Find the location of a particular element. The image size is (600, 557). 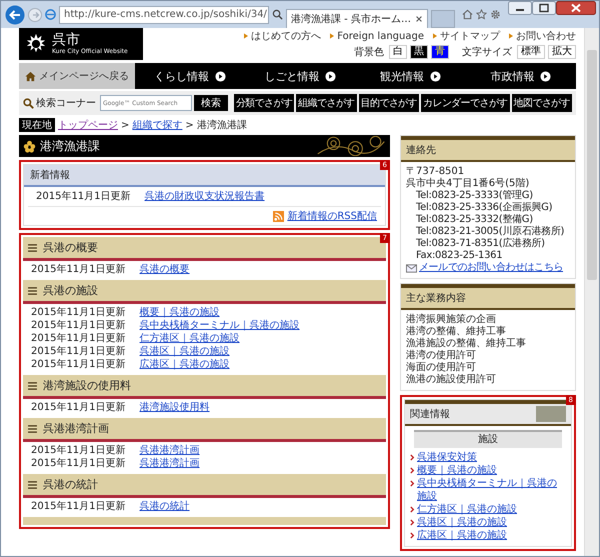

maximize-button is located at coordinates (544, 8).